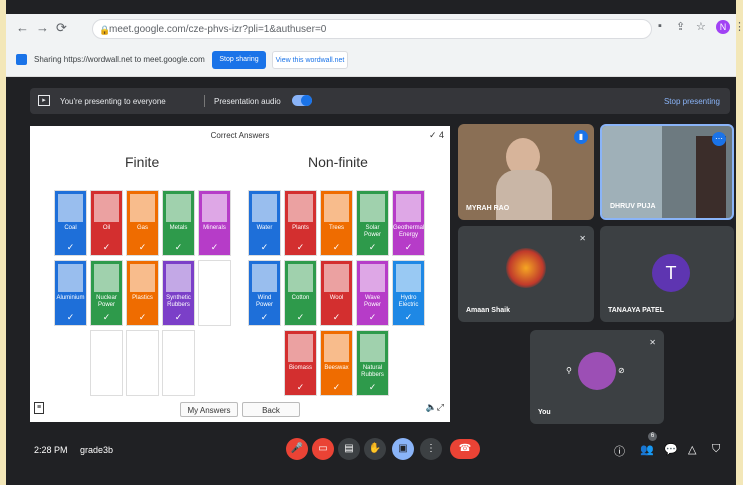 The image size is (743, 485). I want to click on resource-label: Solar Power, so click(372, 231).